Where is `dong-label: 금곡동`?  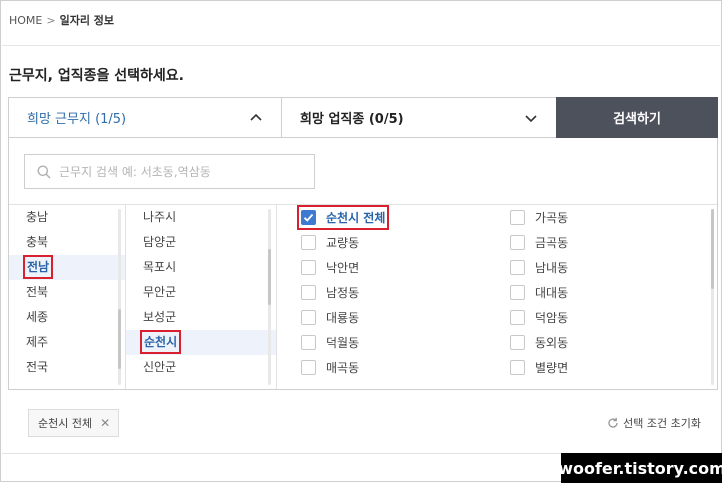 dong-label: 금곡동 is located at coordinates (552, 243).